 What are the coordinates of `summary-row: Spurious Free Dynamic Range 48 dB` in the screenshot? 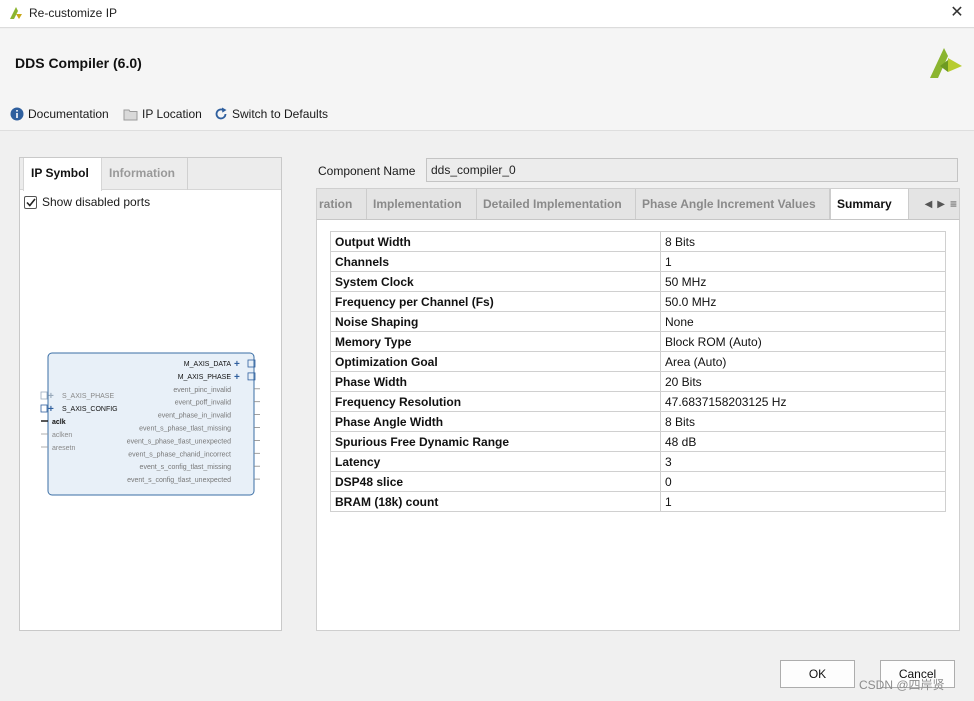 It's located at (638, 441).